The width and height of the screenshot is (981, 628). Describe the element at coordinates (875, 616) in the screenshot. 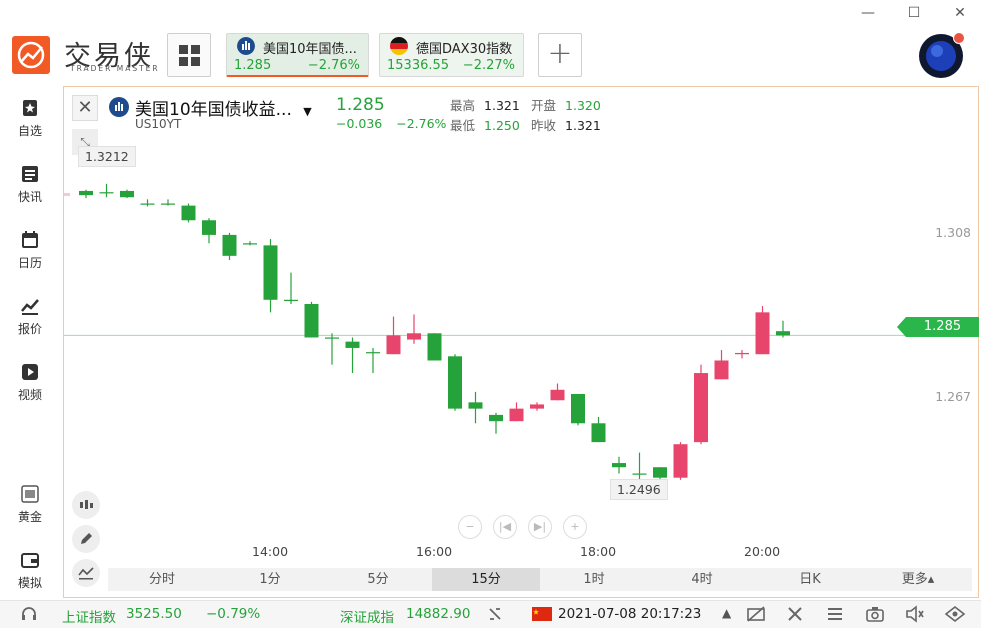

I see `camera-icon` at that location.